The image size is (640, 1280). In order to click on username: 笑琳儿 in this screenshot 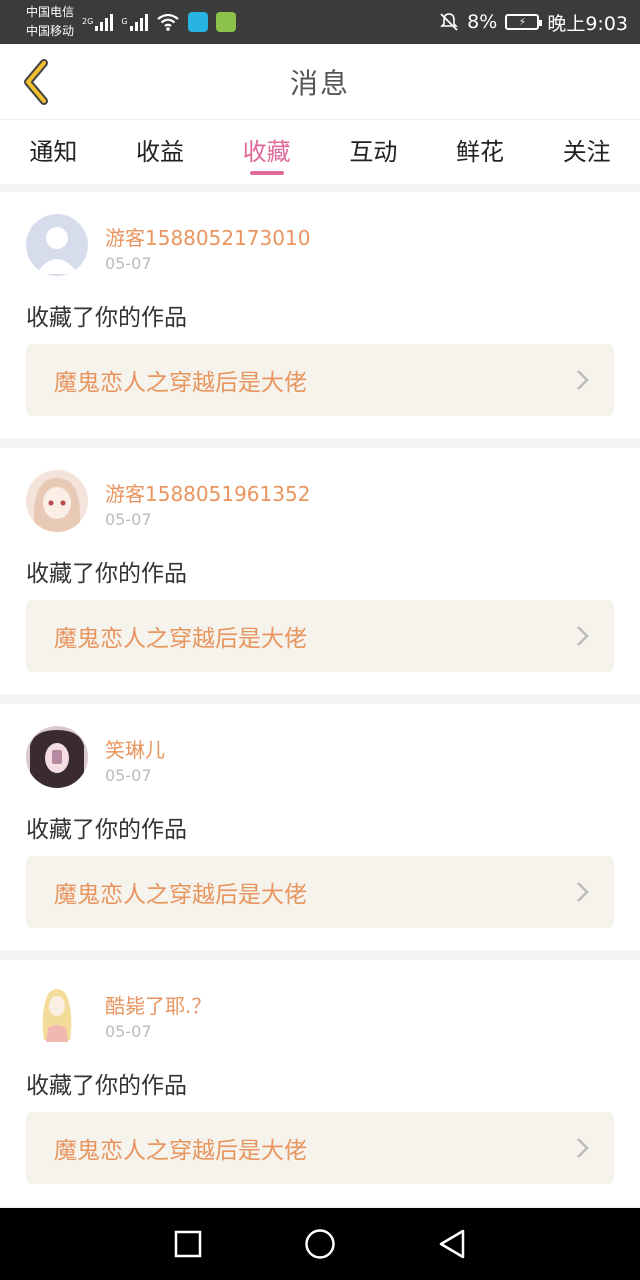, I will do `click(135, 748)`.